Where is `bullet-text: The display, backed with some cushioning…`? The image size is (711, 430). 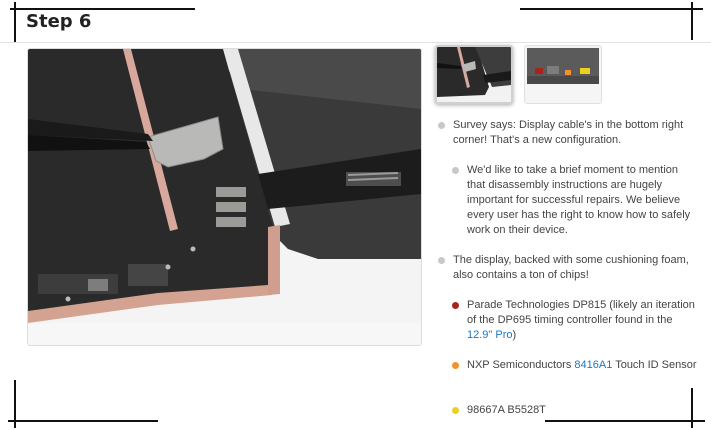 bullet-text: The display, backed with some cushioning… is located at coordinates (571, 267).